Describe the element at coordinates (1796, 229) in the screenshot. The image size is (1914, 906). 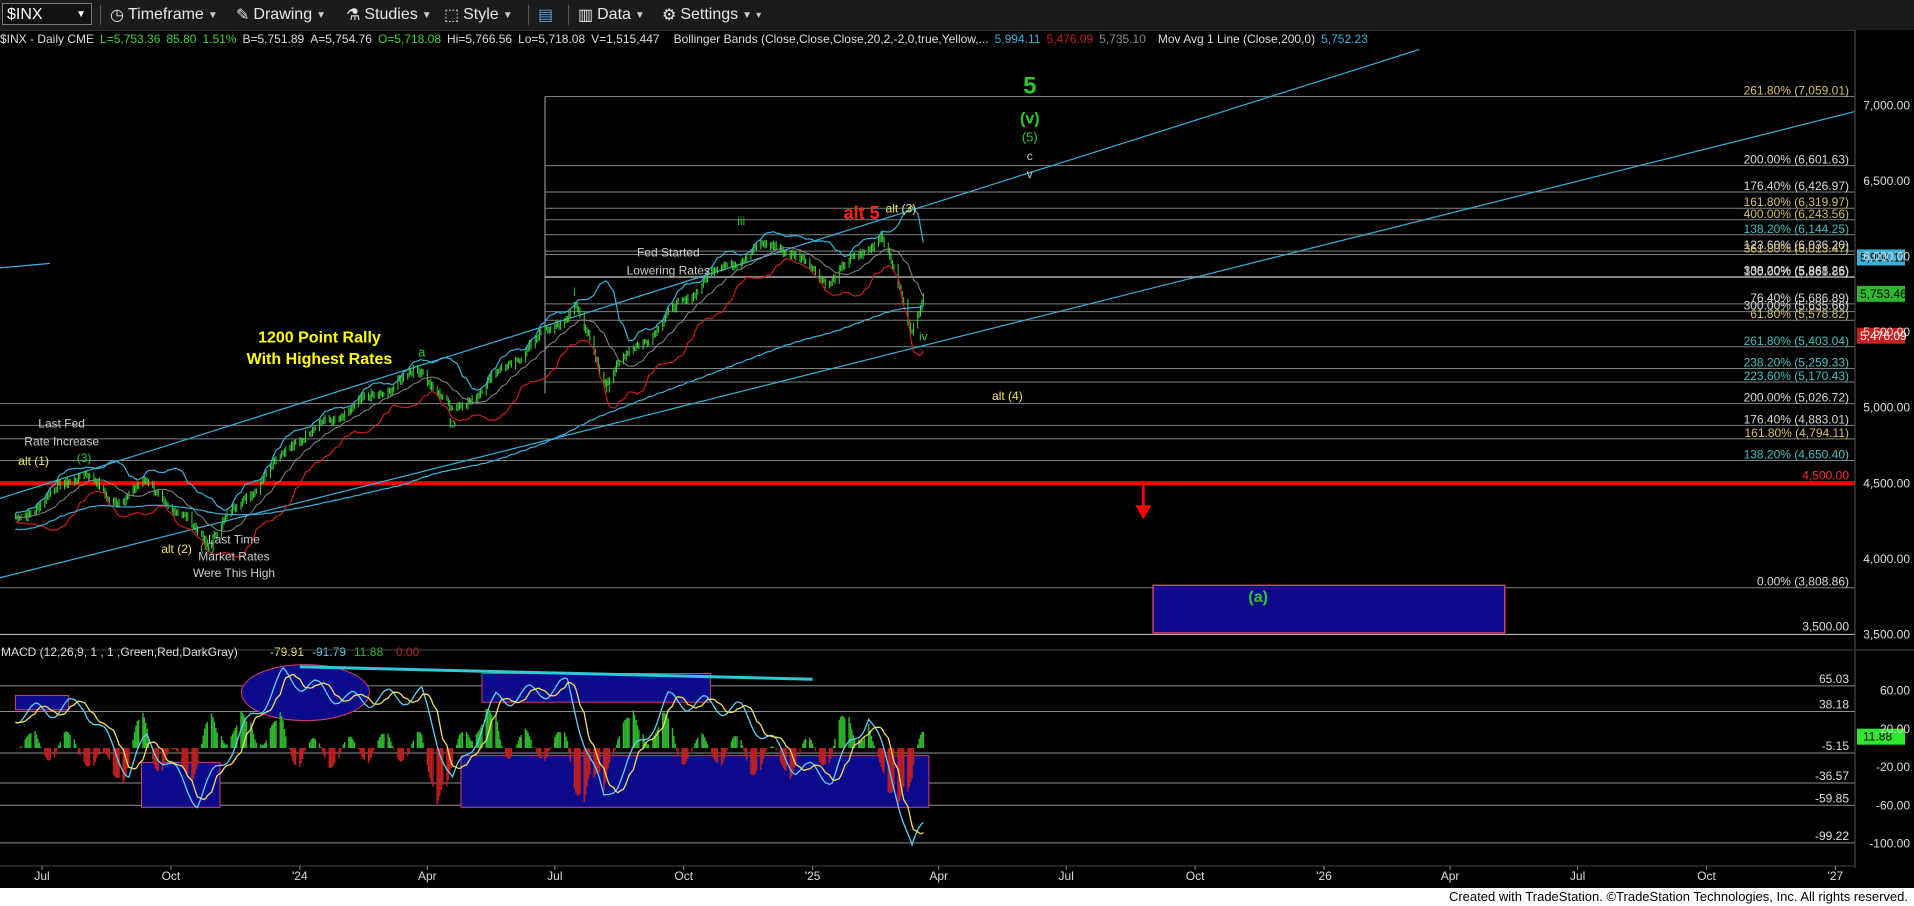
I see `fib-level-label: 138.20% (6,144.25)` at that location.